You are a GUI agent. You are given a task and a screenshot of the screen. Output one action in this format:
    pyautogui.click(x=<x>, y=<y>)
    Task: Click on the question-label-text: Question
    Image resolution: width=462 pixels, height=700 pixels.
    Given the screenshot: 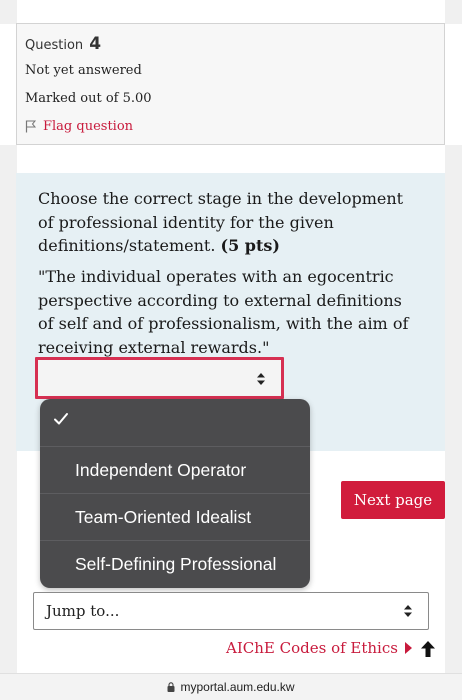 What is the action you would take?
    pyautogui.click(x=54, y=45)
    